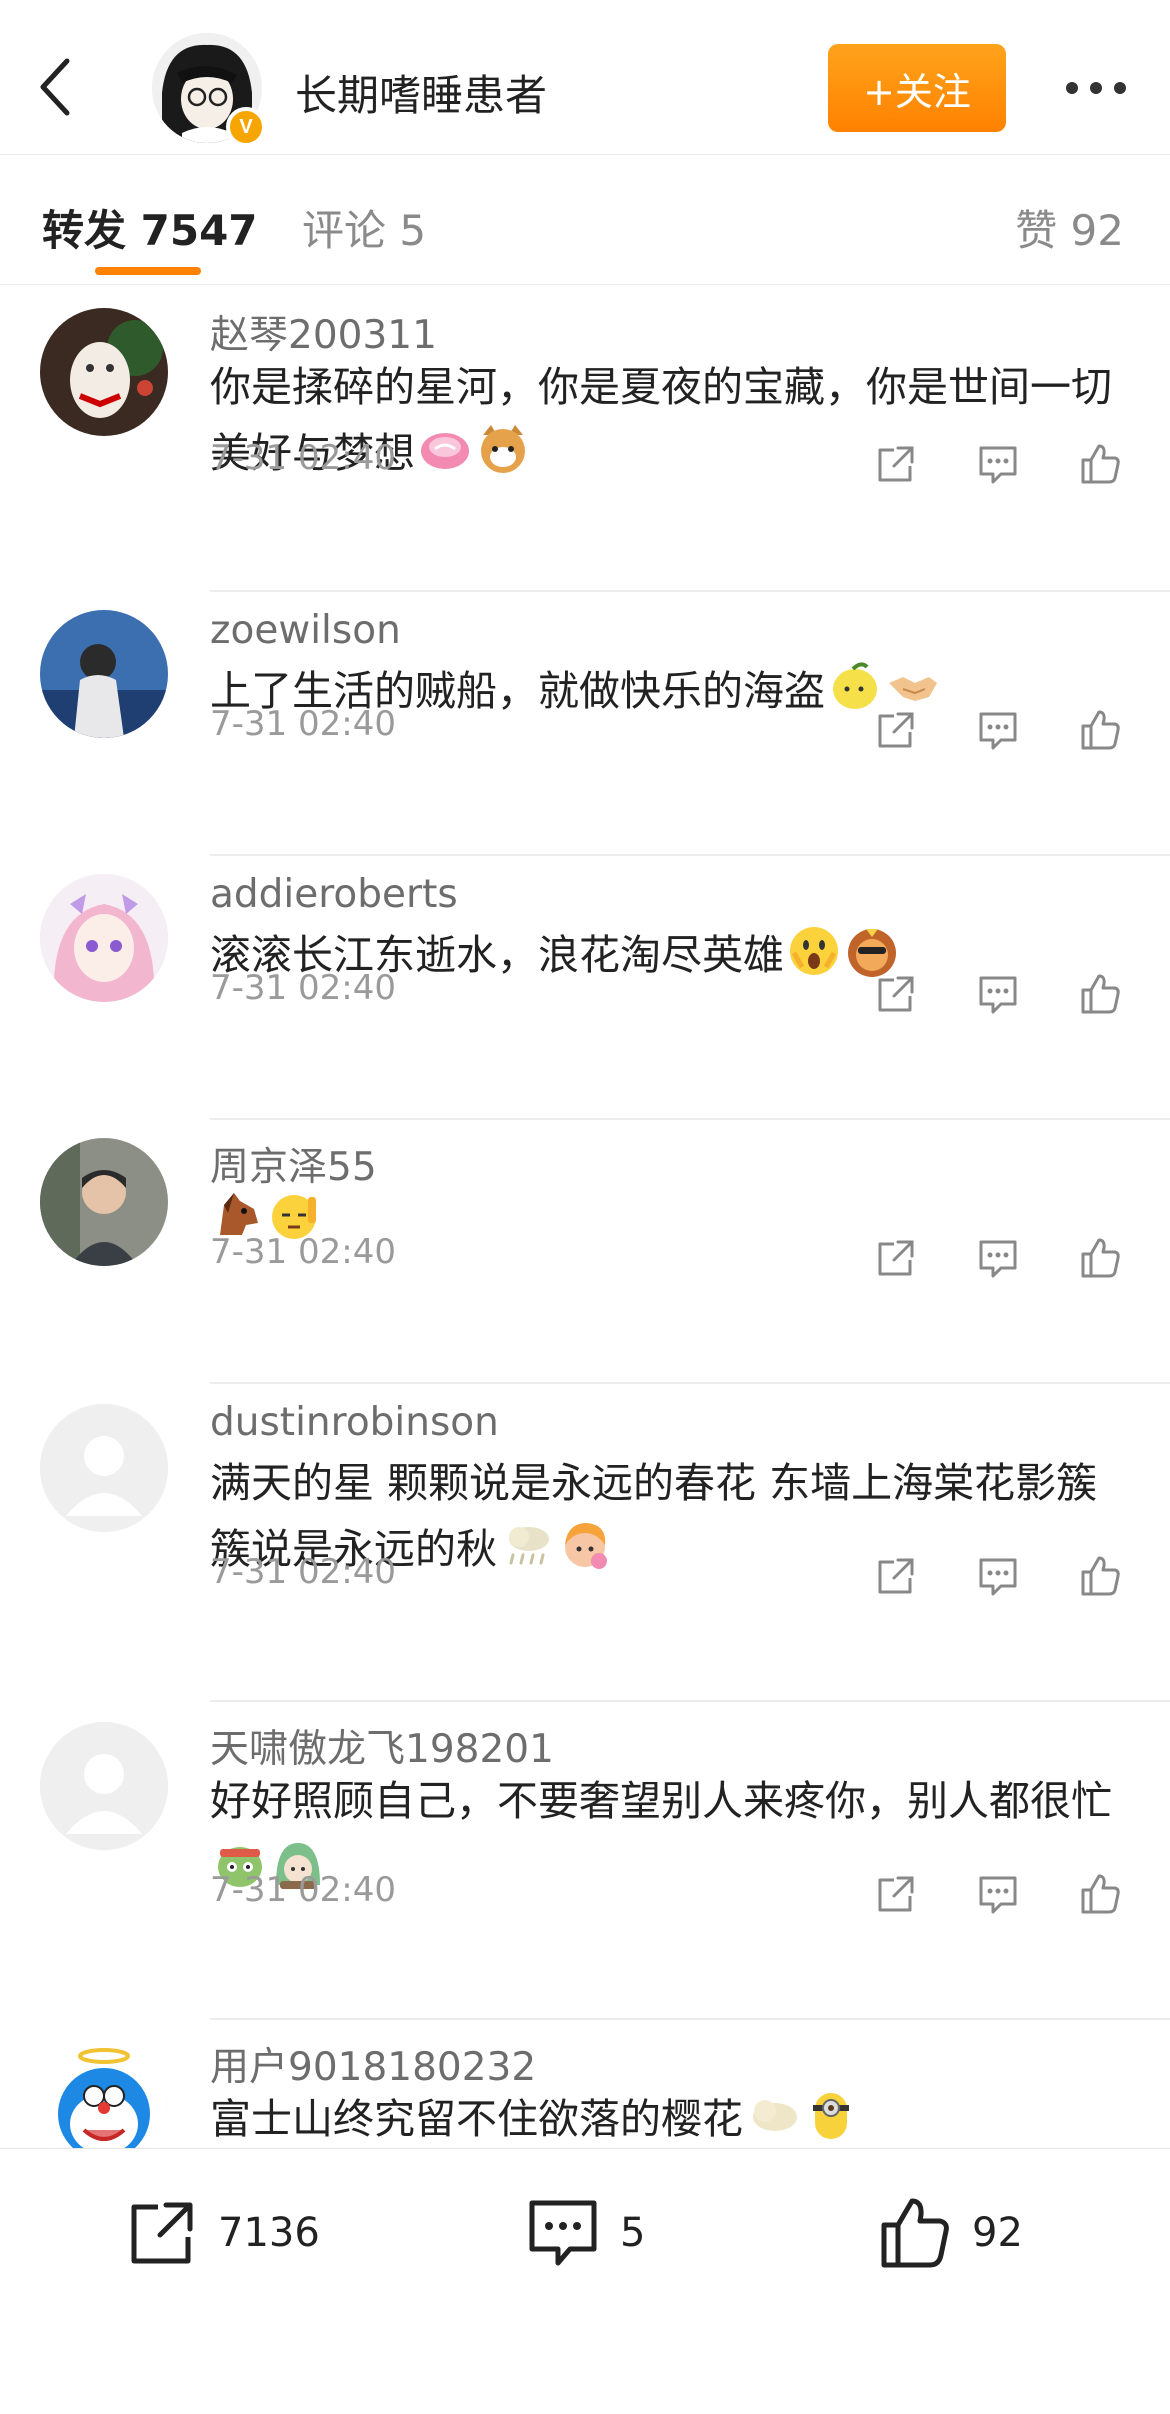  Describe the element at coordinates (949, 2233) in the screenshot. I see `bottom-like-button: 92` at that location.